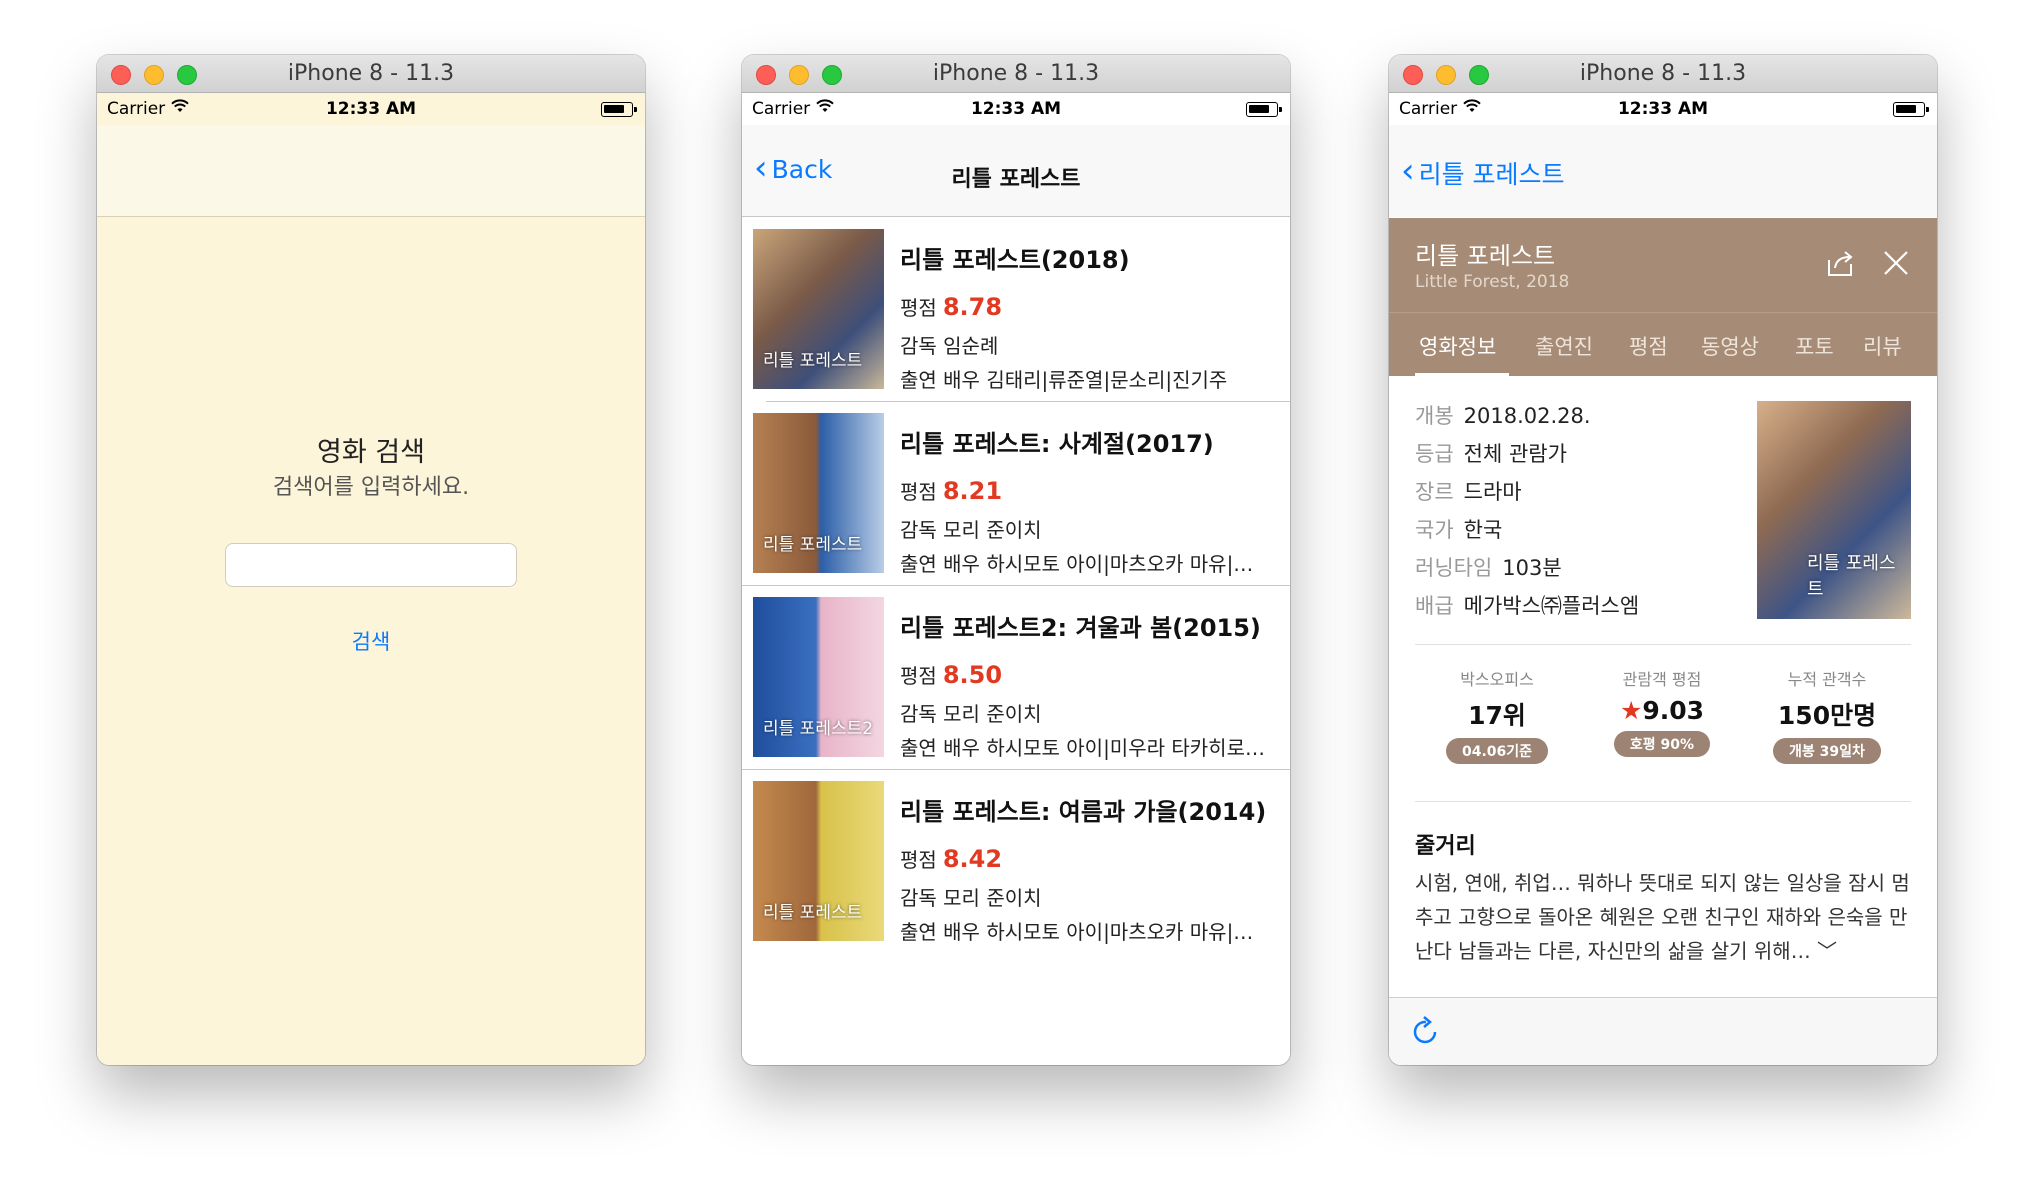 Image resolution: width=2028 pixels, height=1203 pixels. What do you see at coordinates (1426, 1031) in the screenshot?
I see `refresh-icon` at bounding box center [1426, 1031].